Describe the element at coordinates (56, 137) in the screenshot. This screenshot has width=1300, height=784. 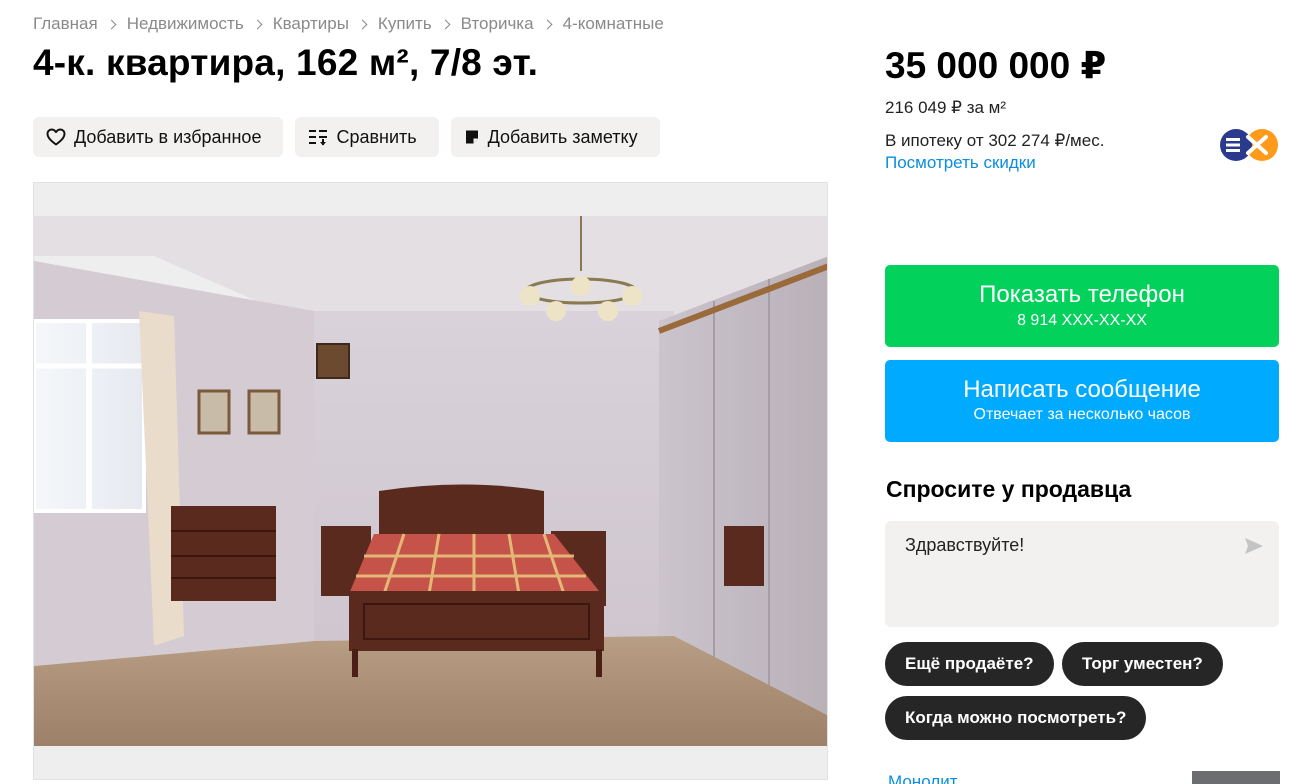
I see `heart-outline-icon` at that location.